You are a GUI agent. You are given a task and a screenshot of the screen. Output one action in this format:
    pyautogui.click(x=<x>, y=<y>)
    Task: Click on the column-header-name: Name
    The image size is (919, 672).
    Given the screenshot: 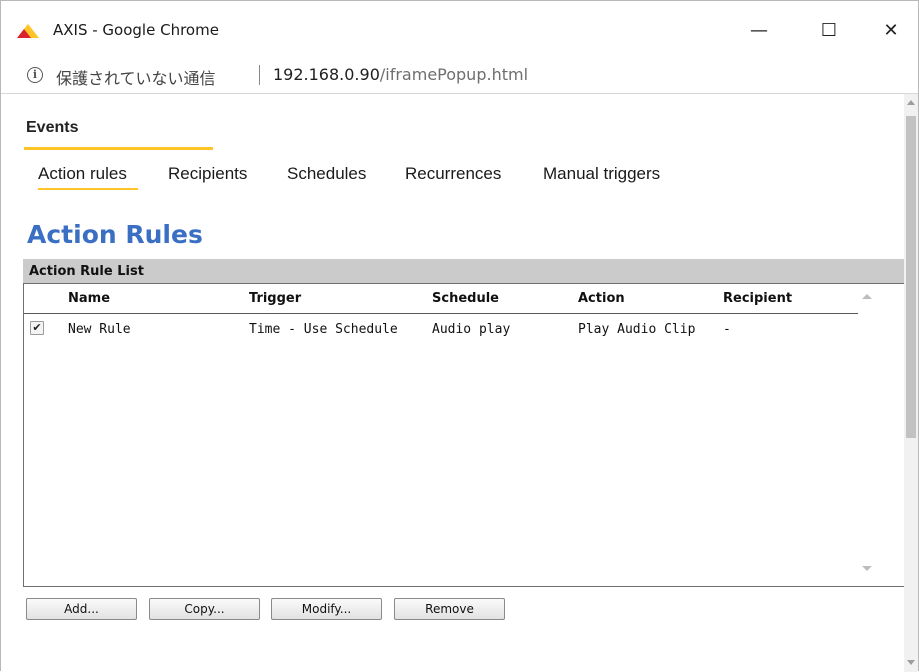 What is the action you would take?
    pyautogui.click(x=89, y=298)
    